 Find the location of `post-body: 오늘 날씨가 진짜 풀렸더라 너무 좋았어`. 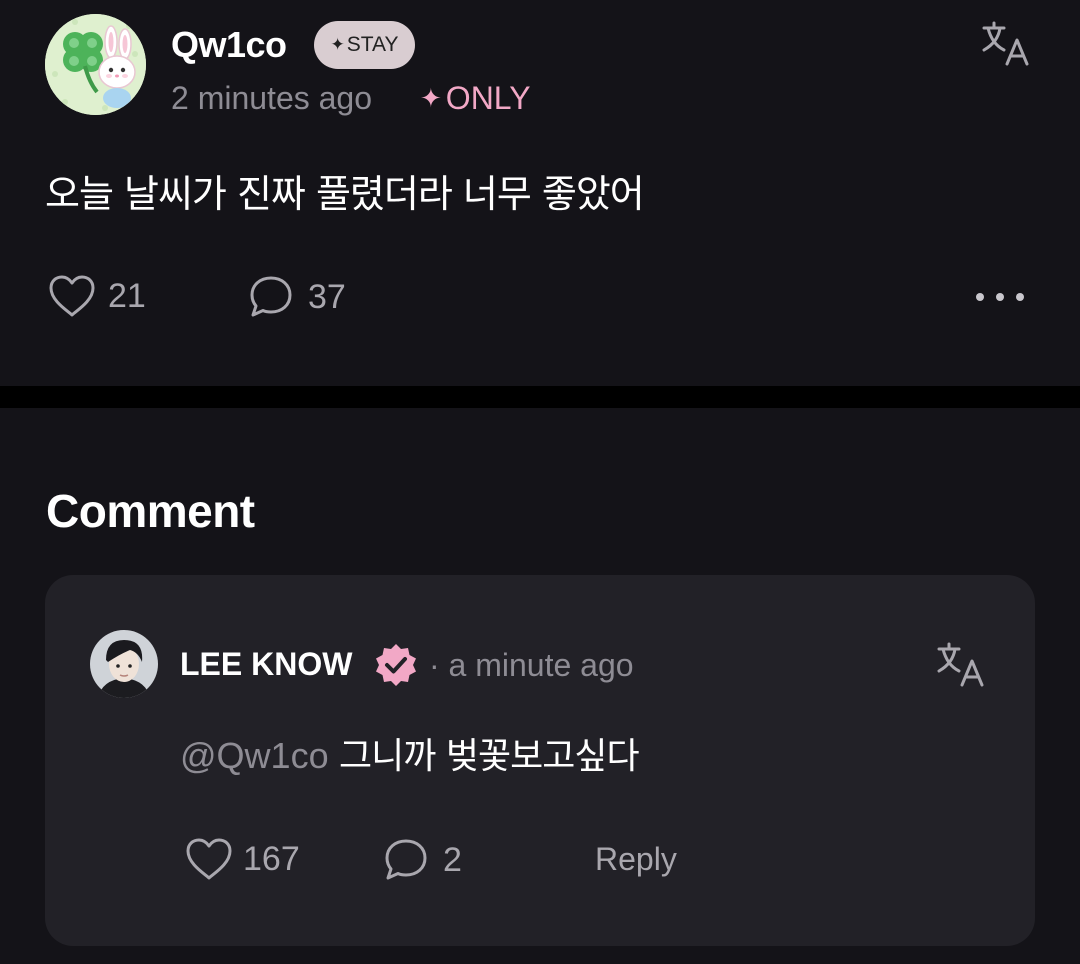

post-body: 오늘 날씨가 진짜 풀렸더라 너무 좋았어 is located at coordinates (345, 194).